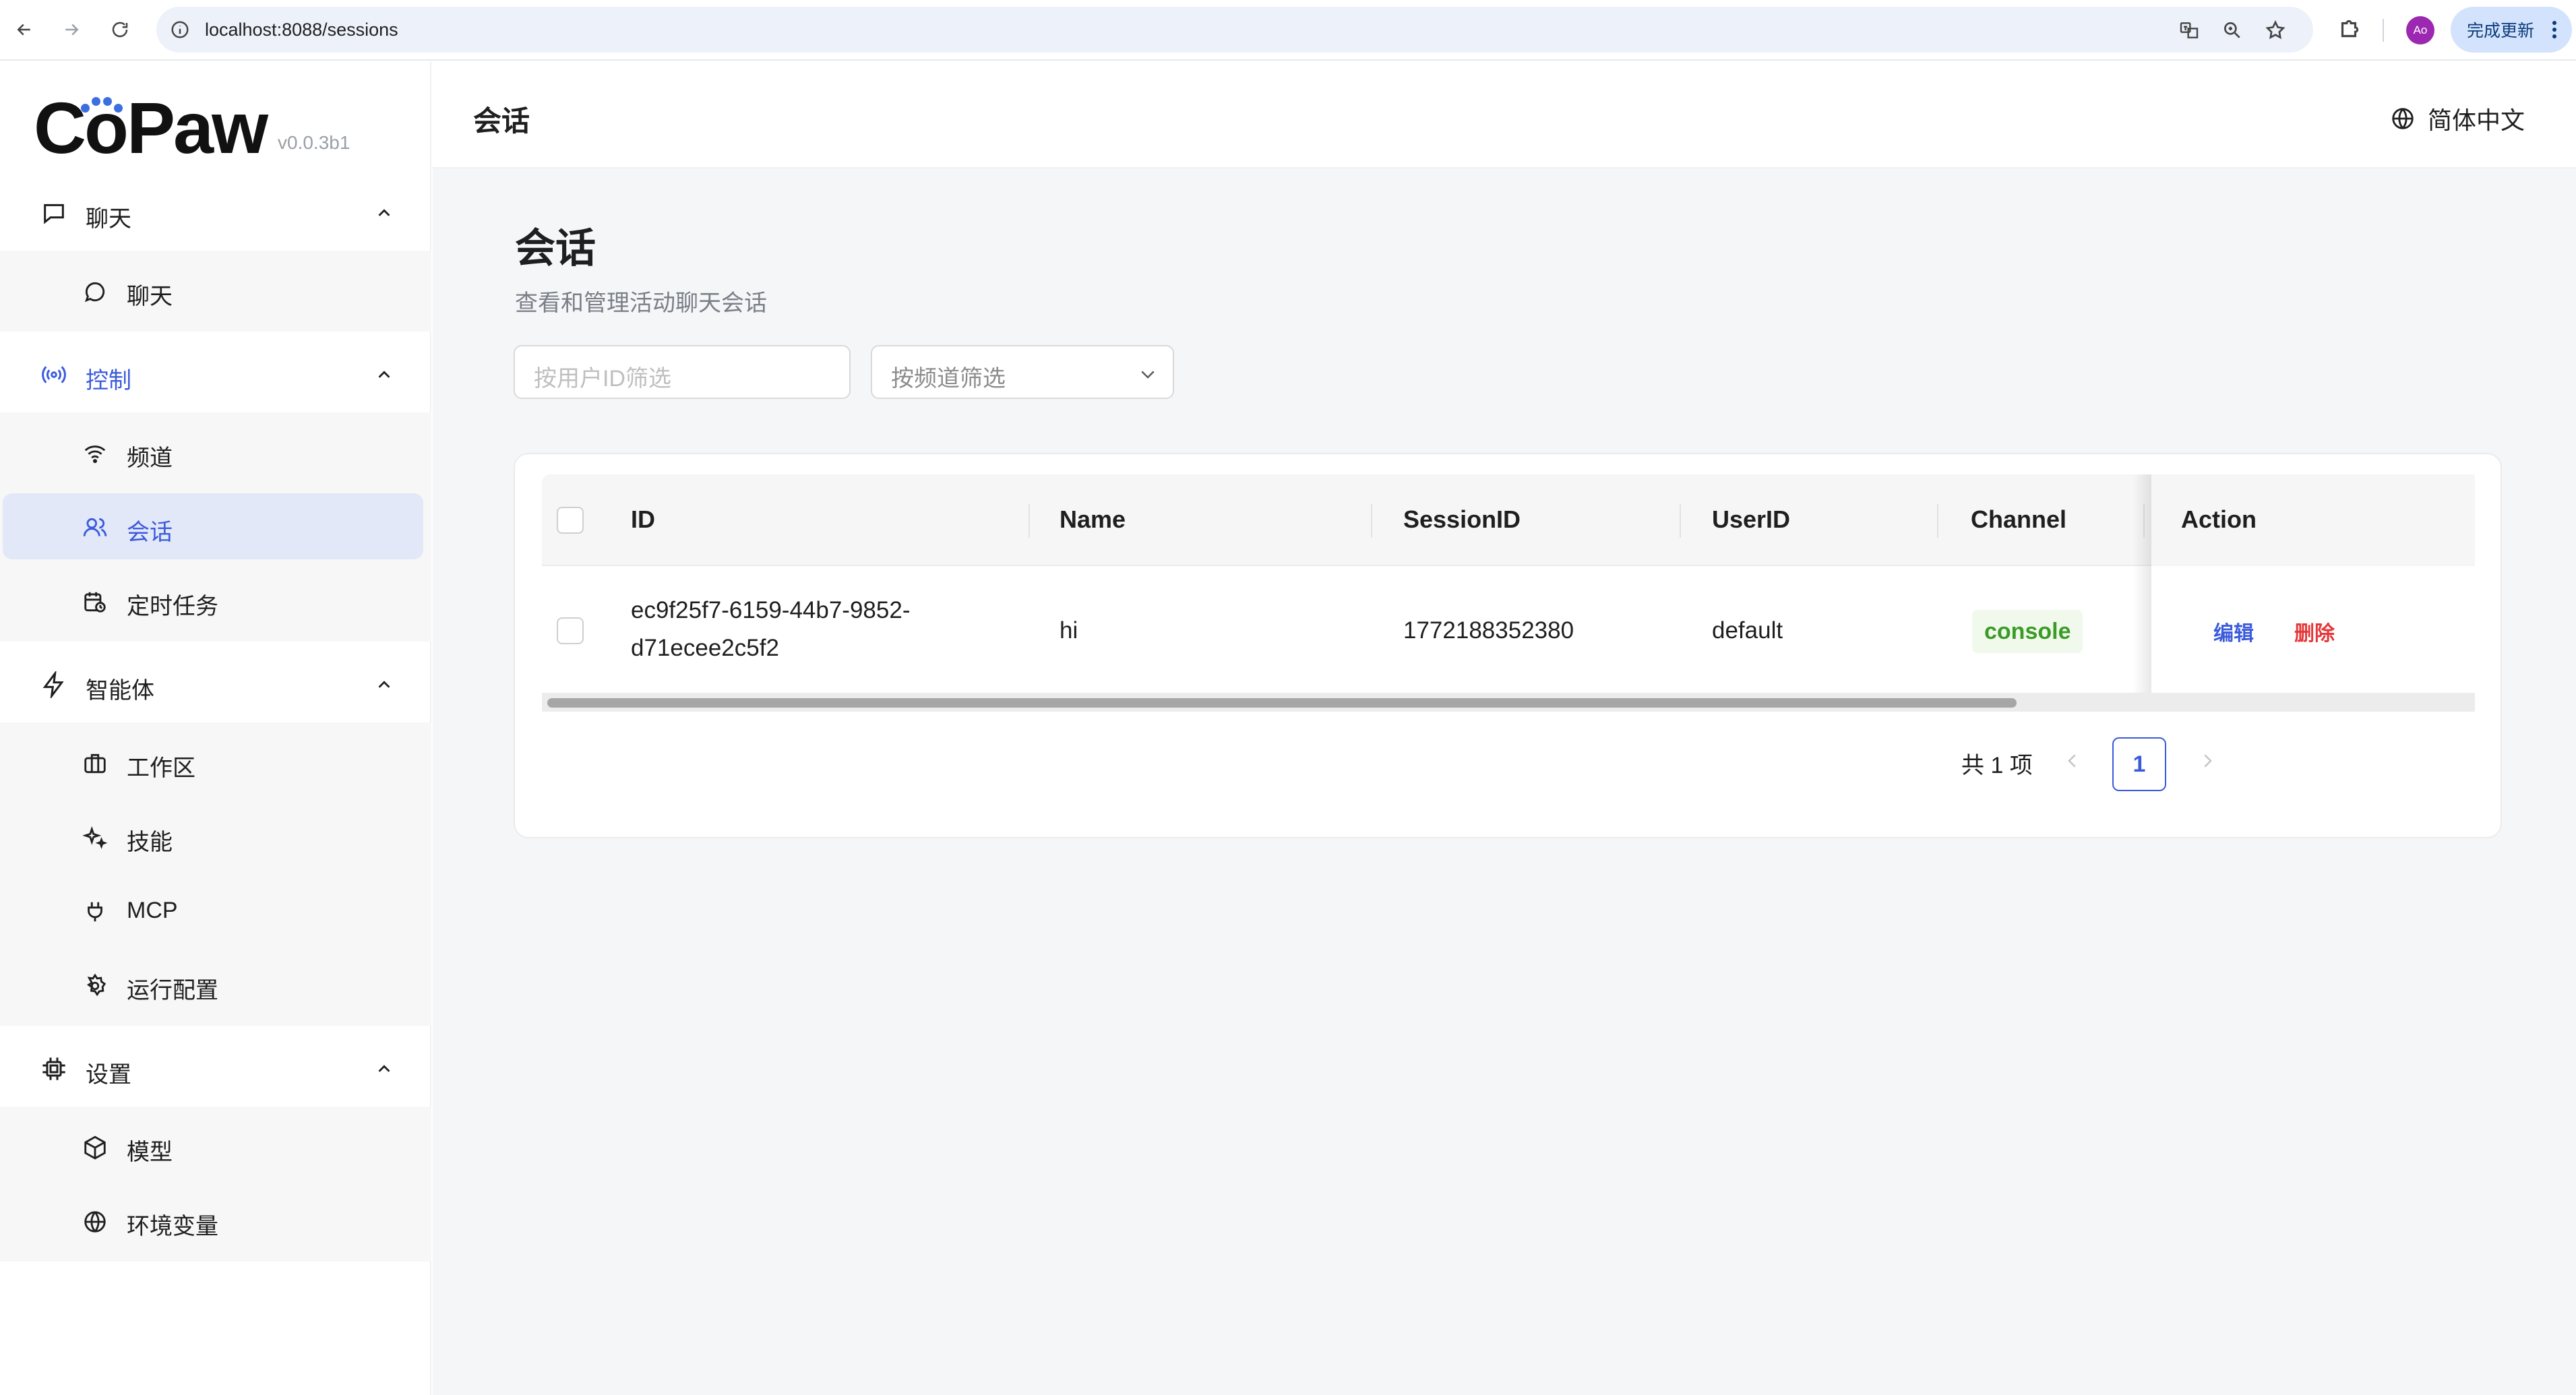 The width and height of the screenshot is (2576, 1395). What do you see at coordinates (2554, 29) in the screenshot?
I see `more-vertical-icon` at bounding box center [2554, 29].